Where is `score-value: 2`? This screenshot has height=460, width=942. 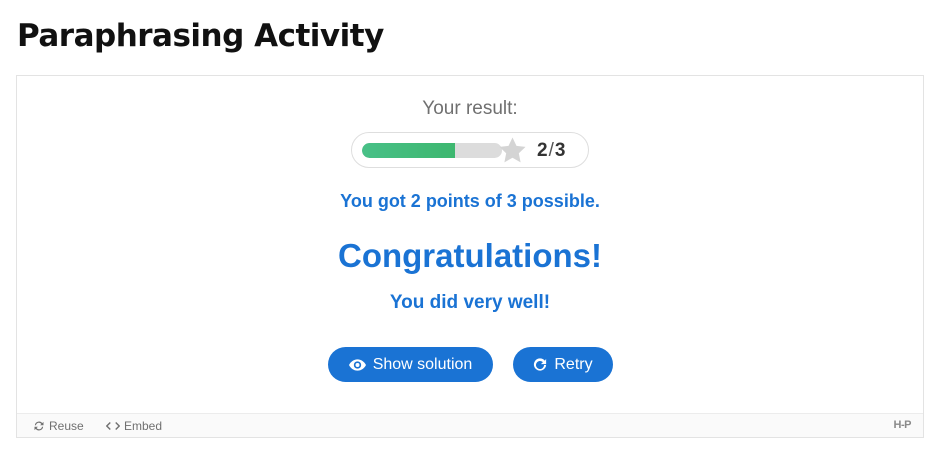 score-value: 2 is located at coordinates (542, 150).